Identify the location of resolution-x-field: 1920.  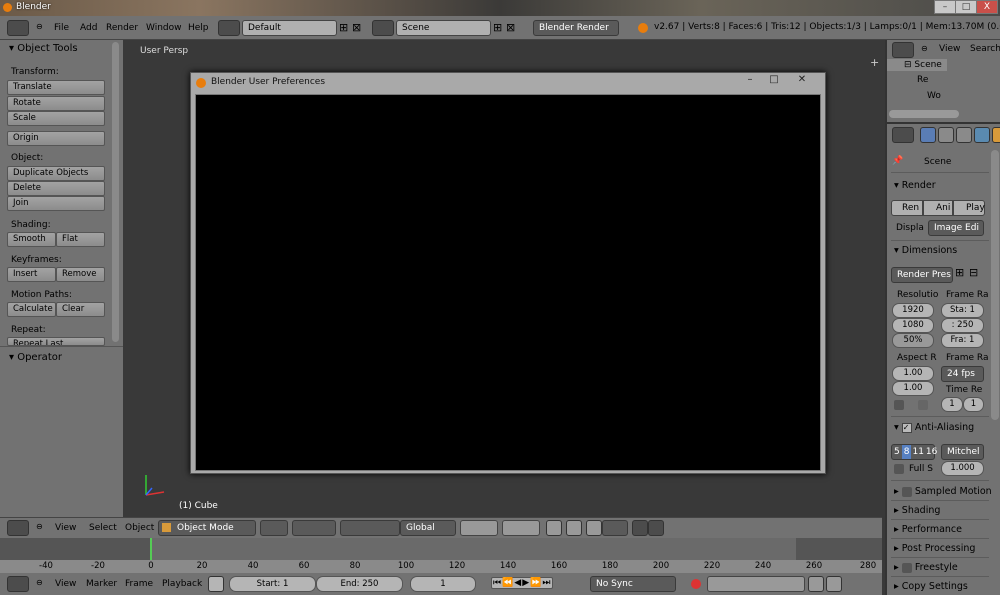
(913, 310).